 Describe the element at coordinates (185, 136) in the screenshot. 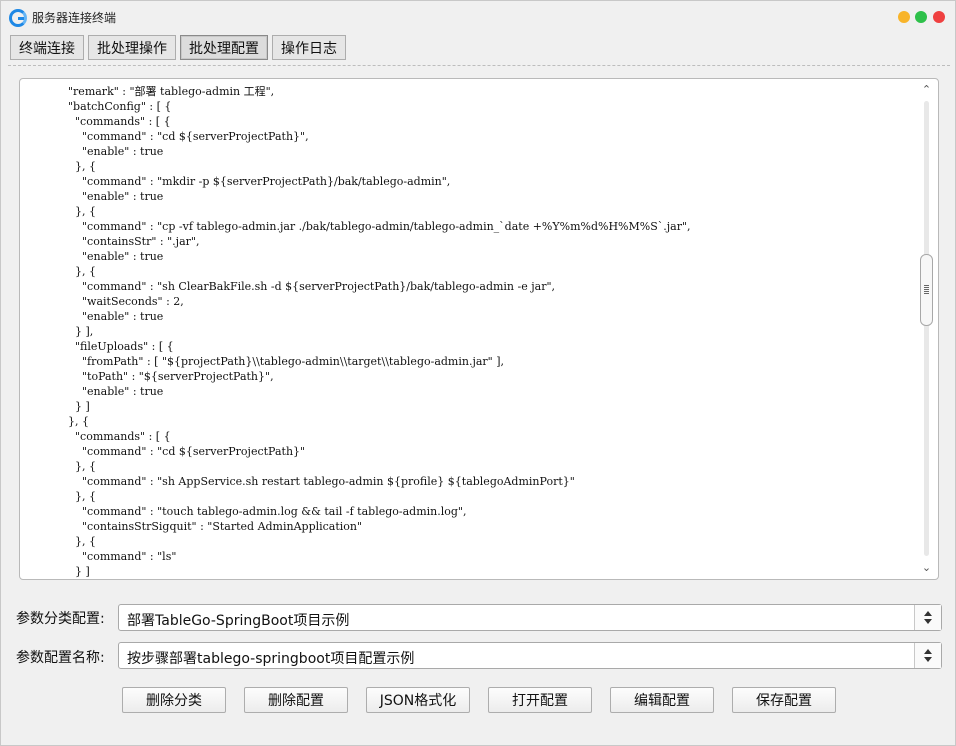

I see `code-line: "command" : "cd ${serverProjectPath}",` at that location.